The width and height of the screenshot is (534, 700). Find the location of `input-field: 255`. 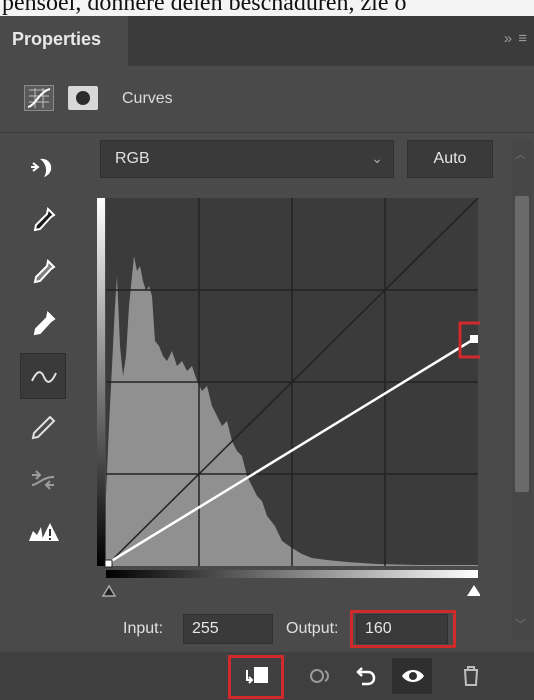

input-field: 255 is located at coordinates (228, 629).